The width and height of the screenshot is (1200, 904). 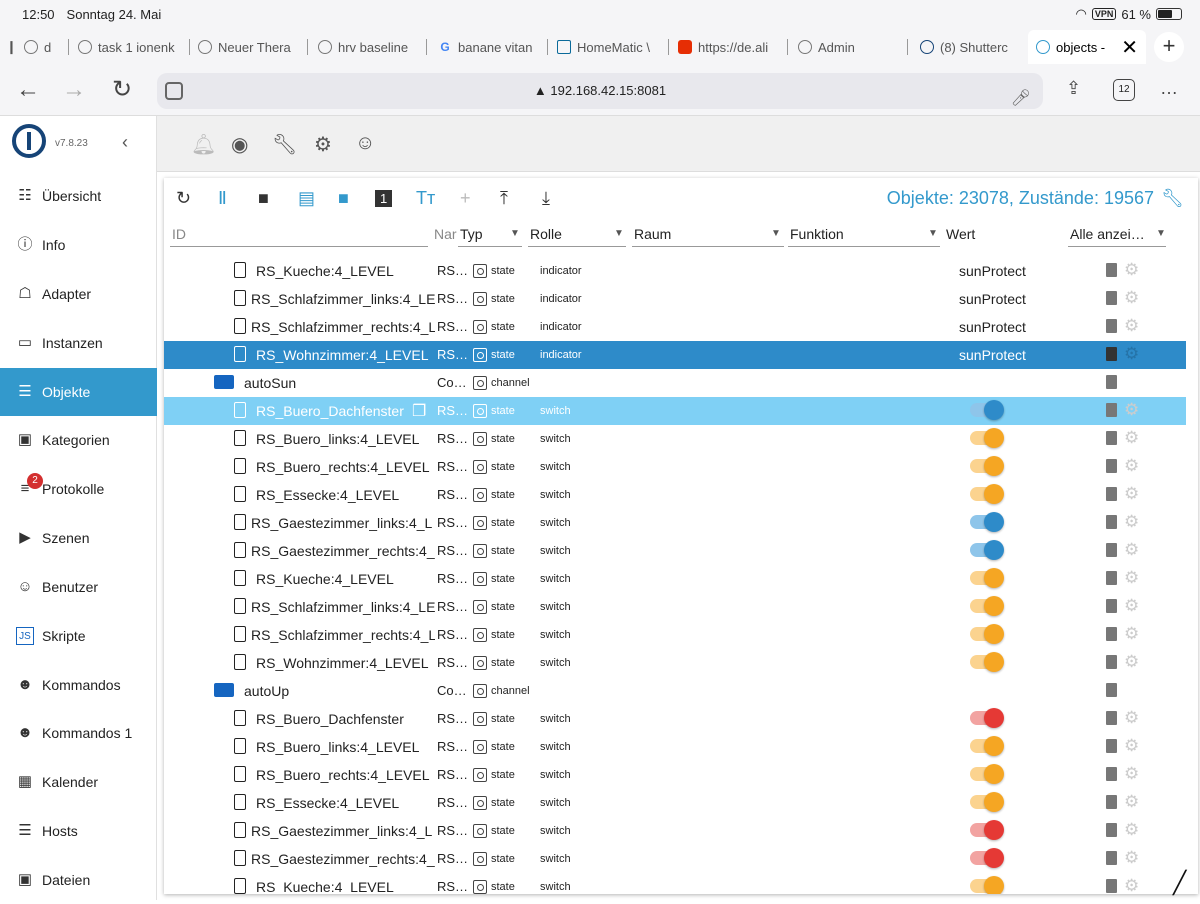 What do you see at coordinates (222, 198) in the screenshot?
I see `columns-icon: Ⅱ` at bounding box center [222, 198].